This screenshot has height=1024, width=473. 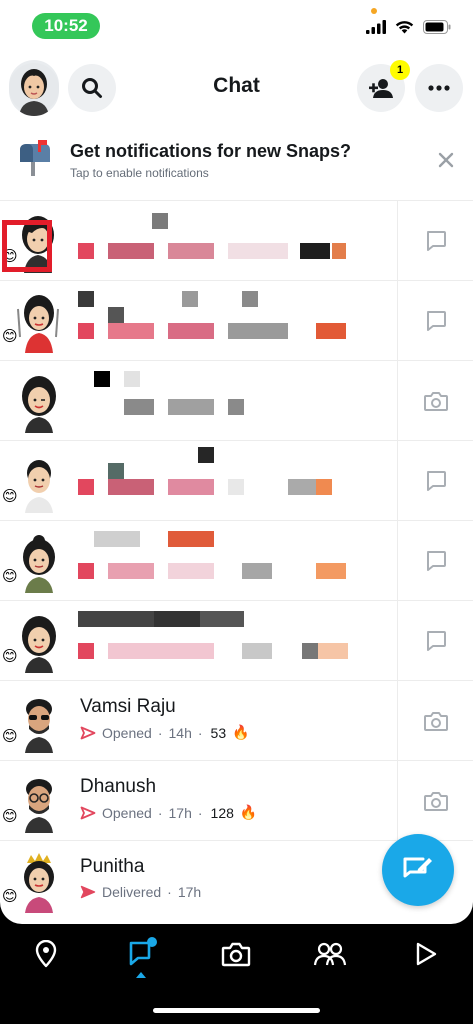 I want to click on top-bar: Chat 1, so click(x=236, y=88).